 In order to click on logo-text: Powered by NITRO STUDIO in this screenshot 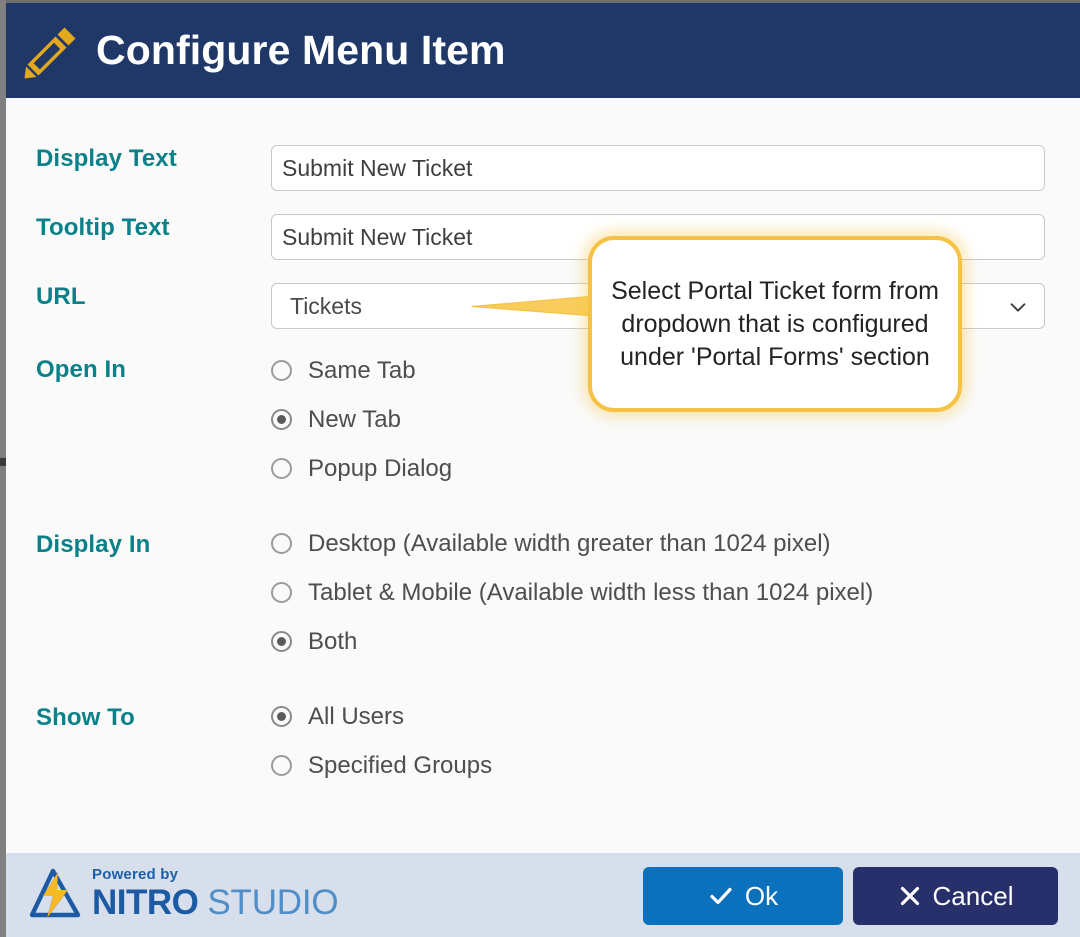, I will do `click(215, 894)`.